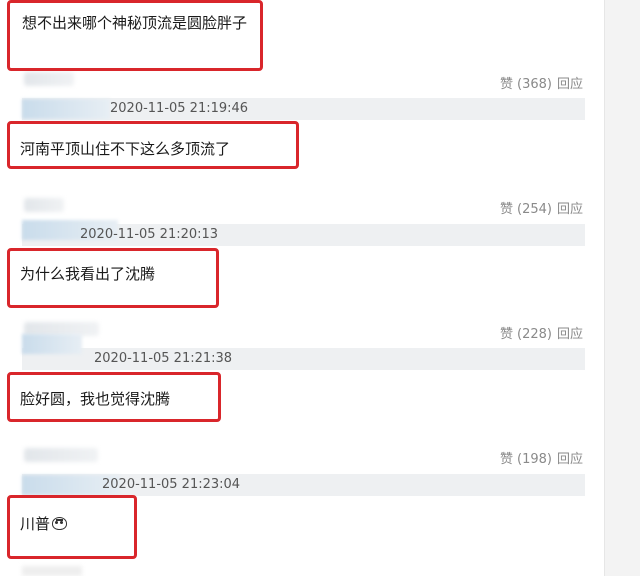 The height and width of the screenshot is (576, 640). Describe the element at coordinates (526, 207) in the screenshot. I see `like-button: 赞 (254)` at that location.